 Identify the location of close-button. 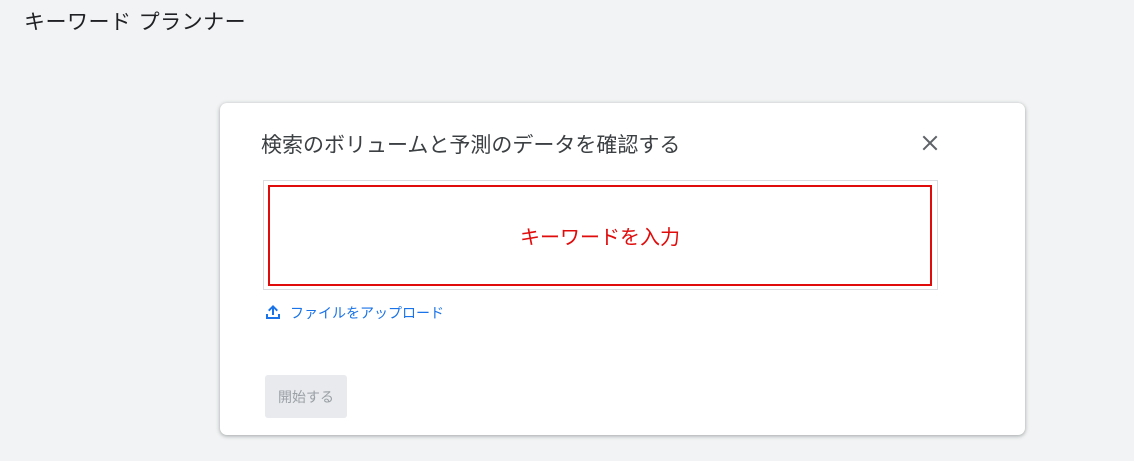
(930, 145).